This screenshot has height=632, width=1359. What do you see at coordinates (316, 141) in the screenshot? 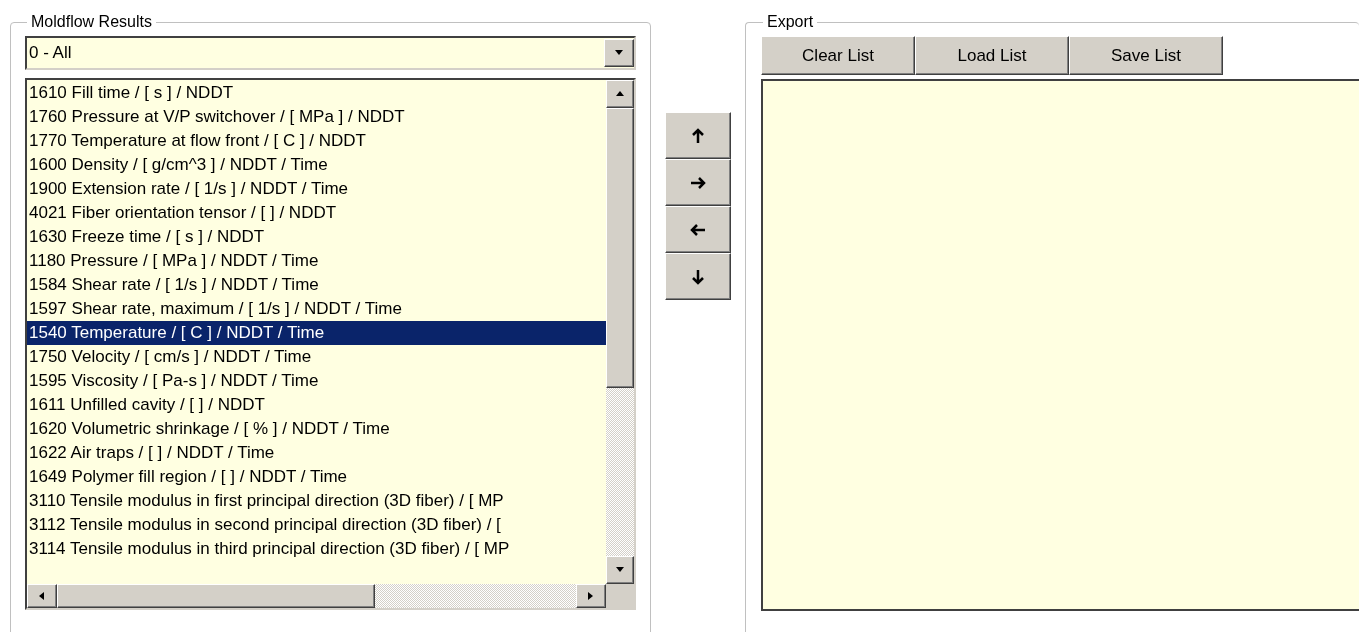
I see `result-item: 1770 Temperature at flow front / [ C ] / NDDT` at bounding box center [316, 141].